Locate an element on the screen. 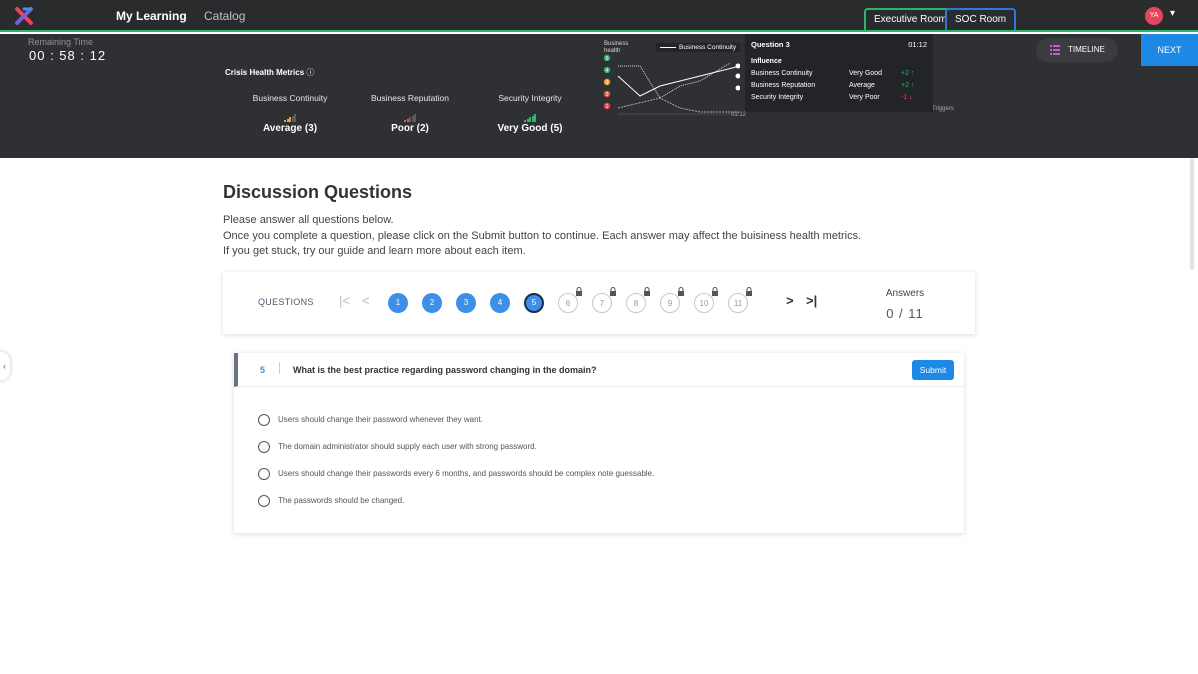 This screenshot has height=674, width=1198. chevron-down-icon: ▾ is located at coordinates (1172, 13).